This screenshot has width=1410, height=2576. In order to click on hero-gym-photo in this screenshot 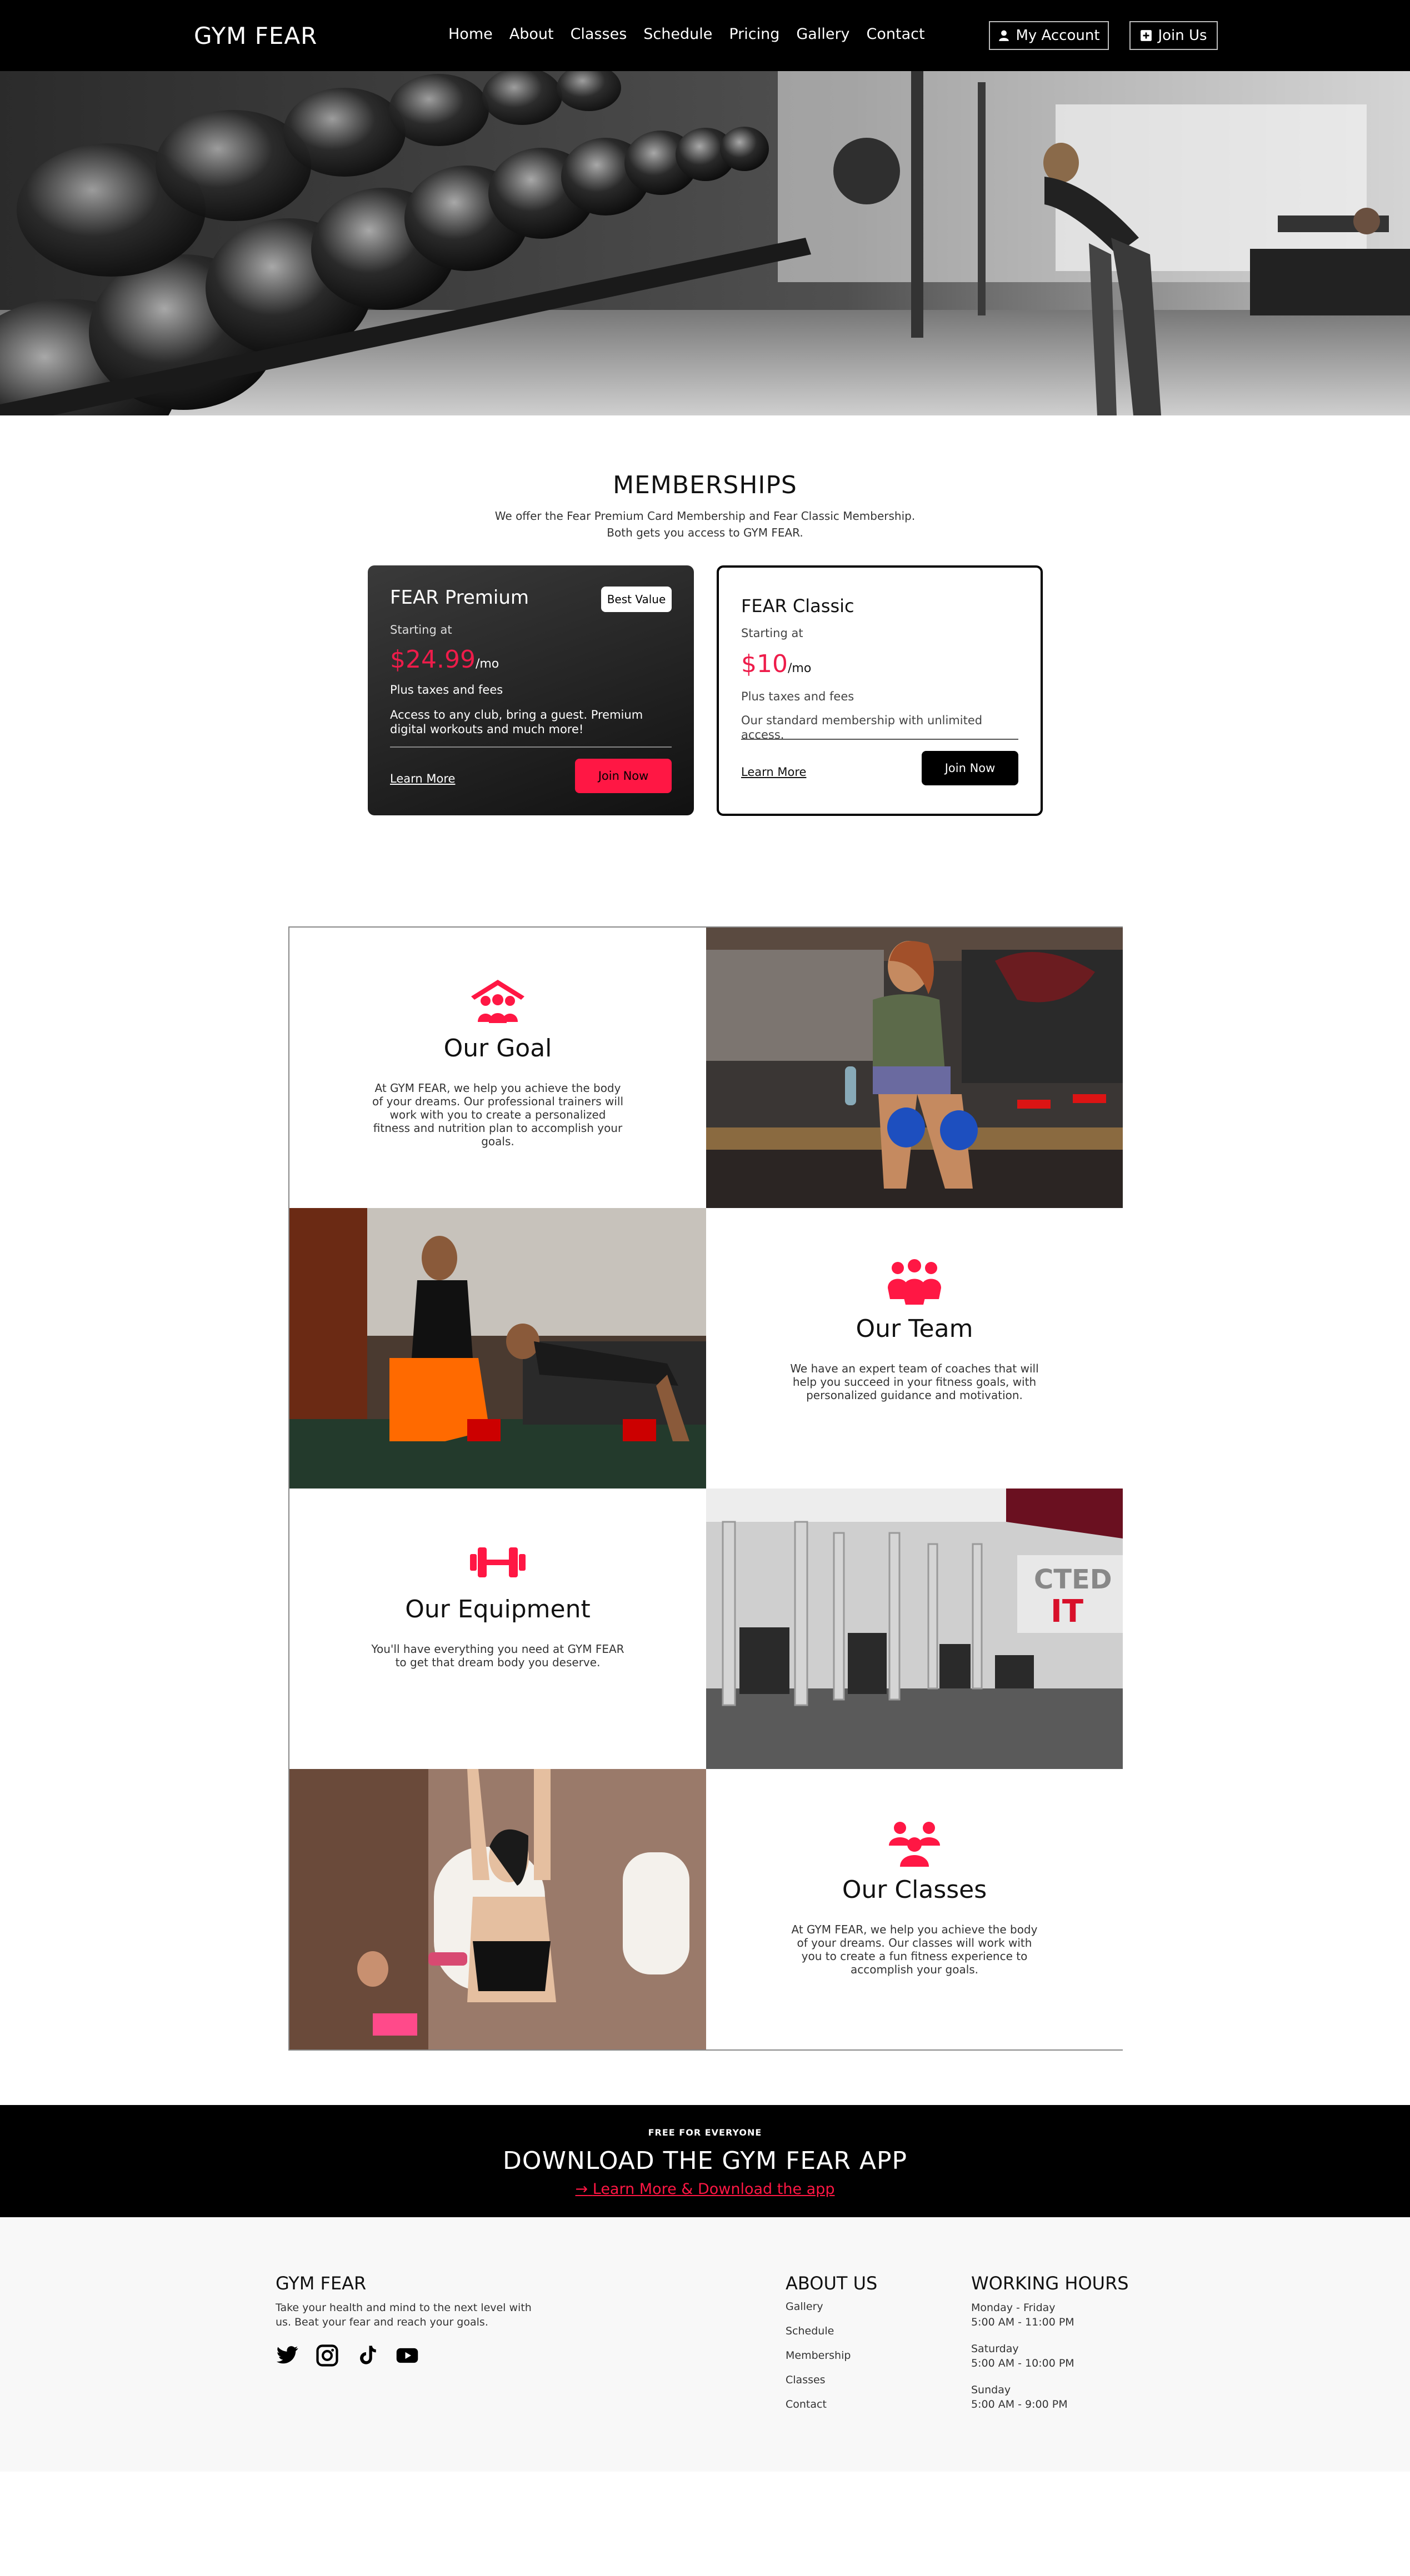, I will do `click(705, 243)`.